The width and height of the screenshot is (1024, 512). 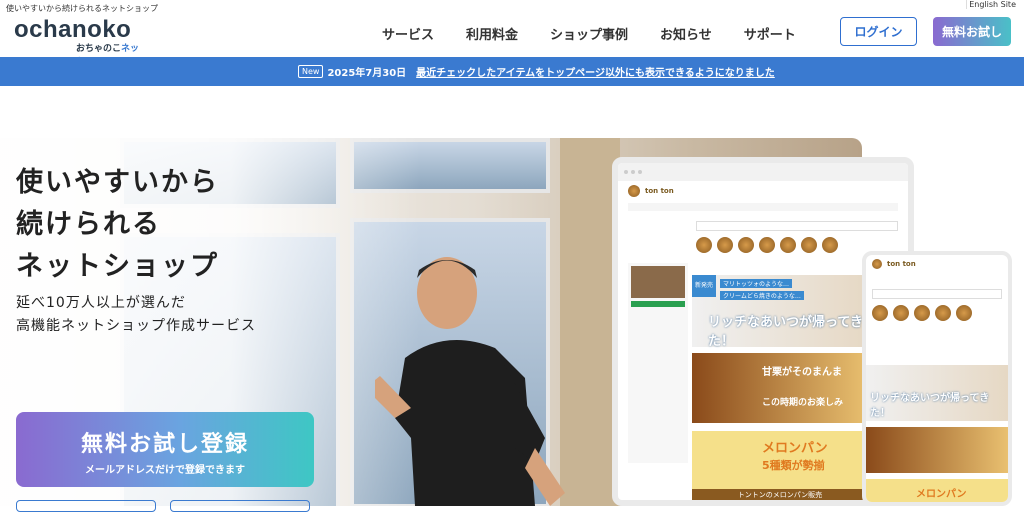 What do you see at coordinates (101, 303) in the screenshot?
I see `lead-line-1: 延べ10万人以上が選んだ` at bounding box center [101, 303].